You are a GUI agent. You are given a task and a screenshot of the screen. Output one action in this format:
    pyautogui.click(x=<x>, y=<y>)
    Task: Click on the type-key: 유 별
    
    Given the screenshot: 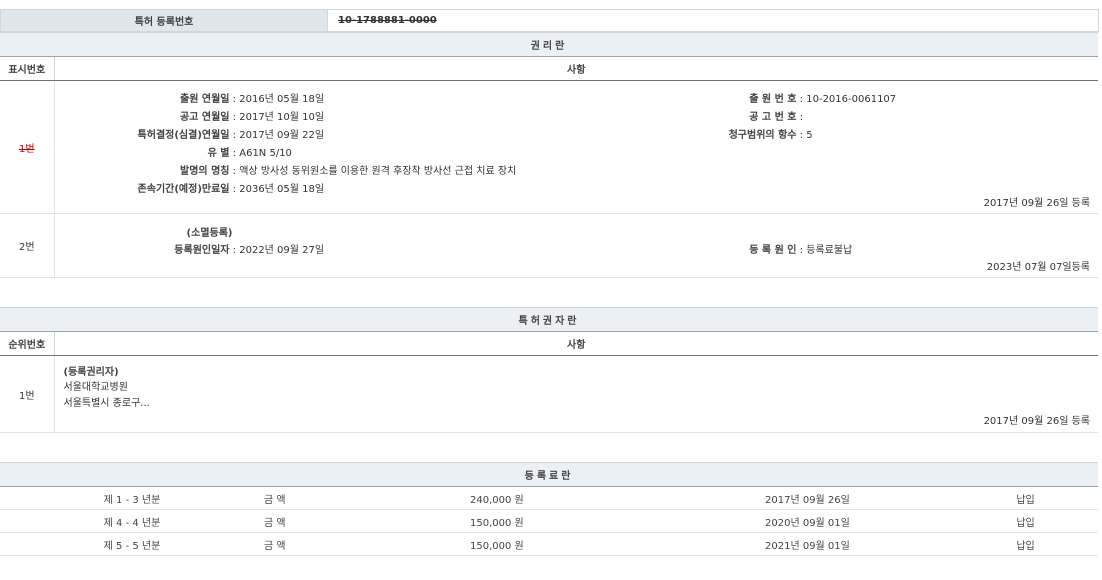 What is the action you would take?
    pyautogui.click(x=142, y=151)
    